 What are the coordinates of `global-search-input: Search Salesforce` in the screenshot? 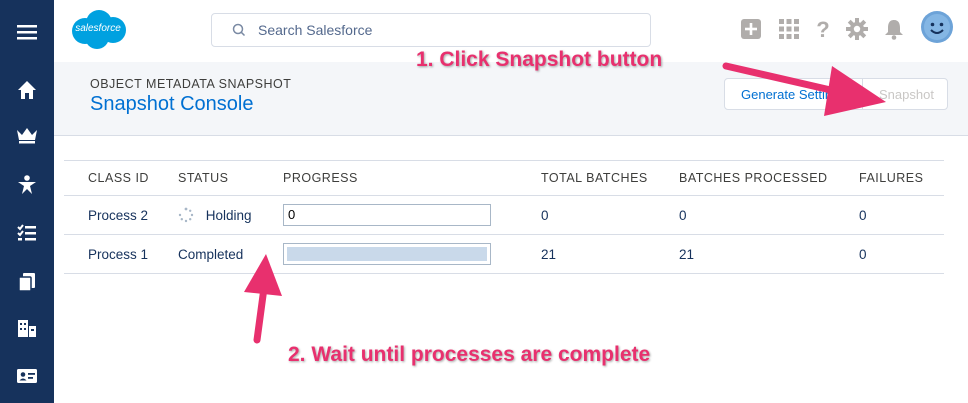 It's located at (431, 30).